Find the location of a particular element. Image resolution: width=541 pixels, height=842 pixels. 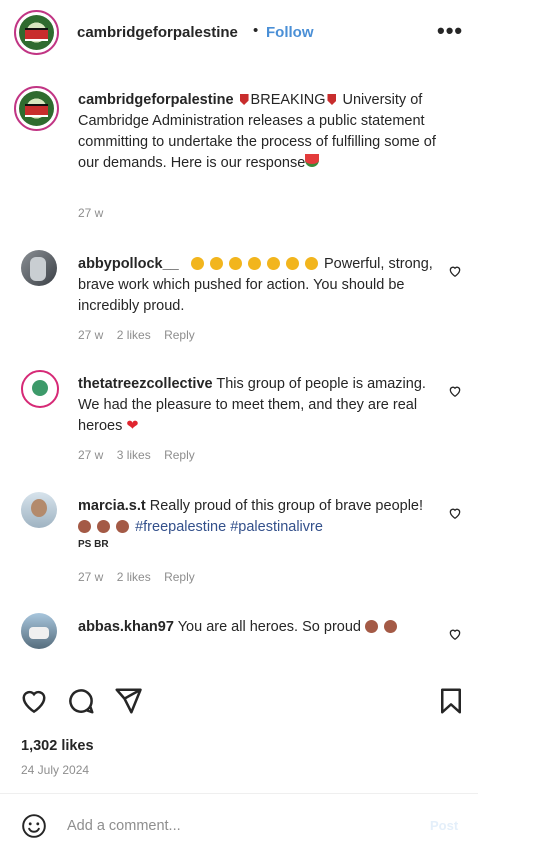

save-bookmark-icon is located at coordinates (451, 701).